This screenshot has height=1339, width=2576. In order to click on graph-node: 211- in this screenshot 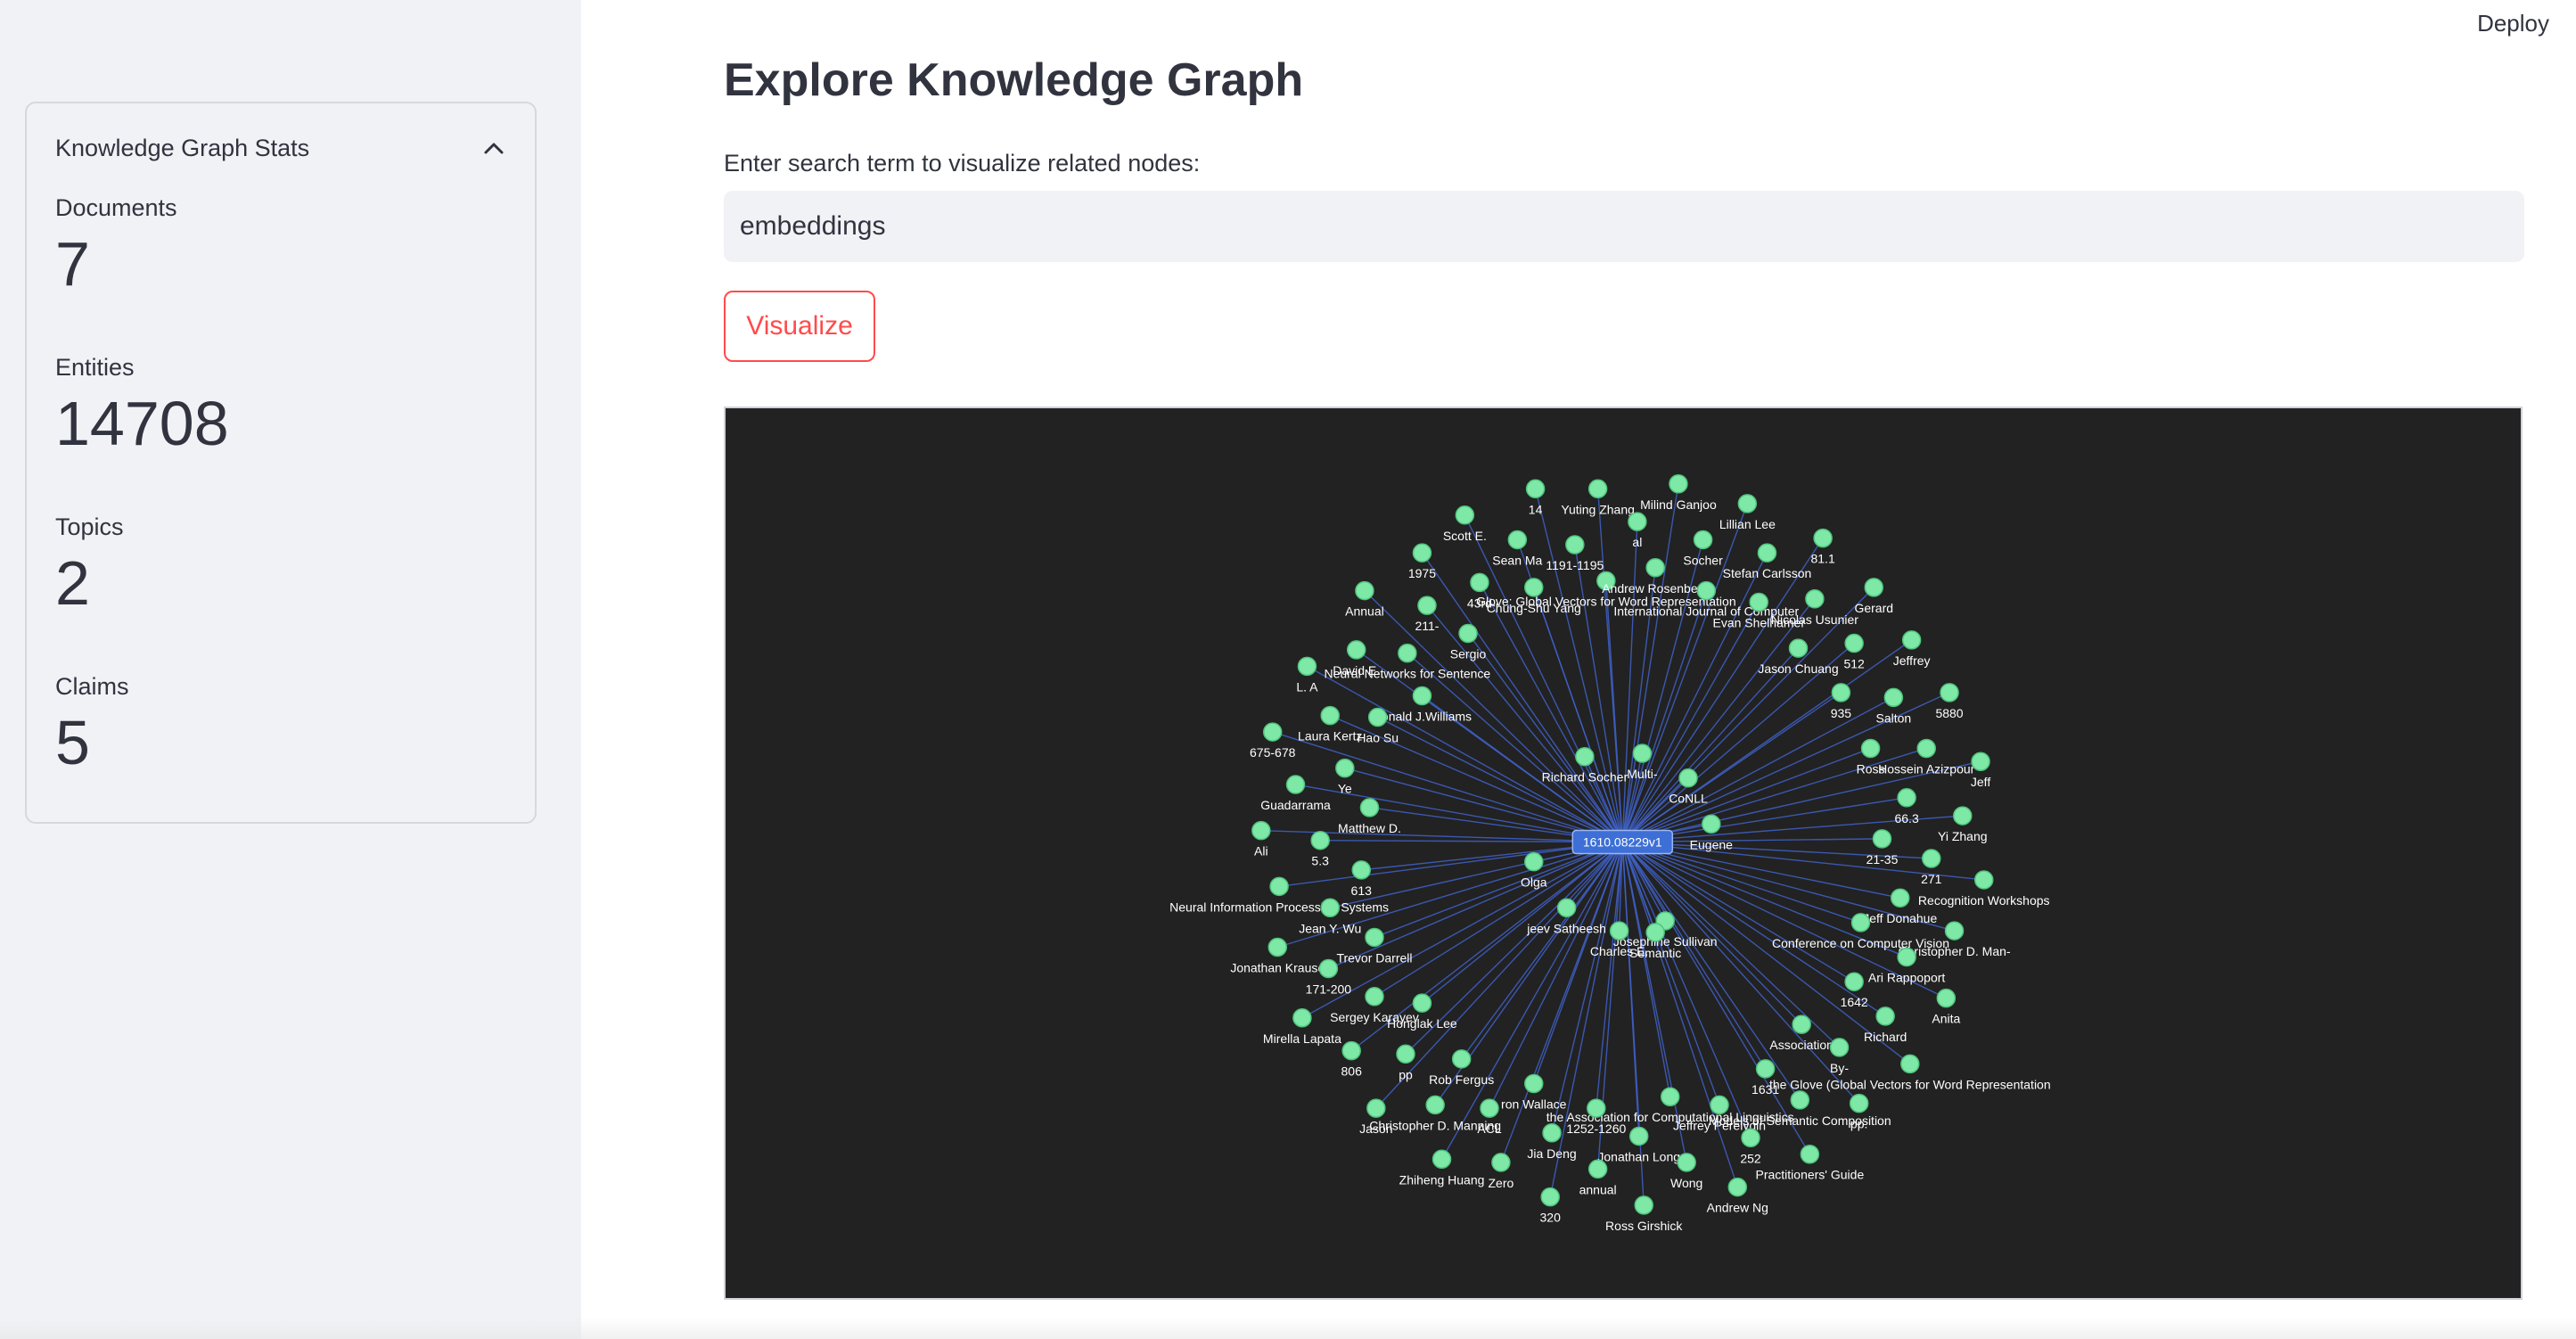, I will do `click(1427, 615)`.